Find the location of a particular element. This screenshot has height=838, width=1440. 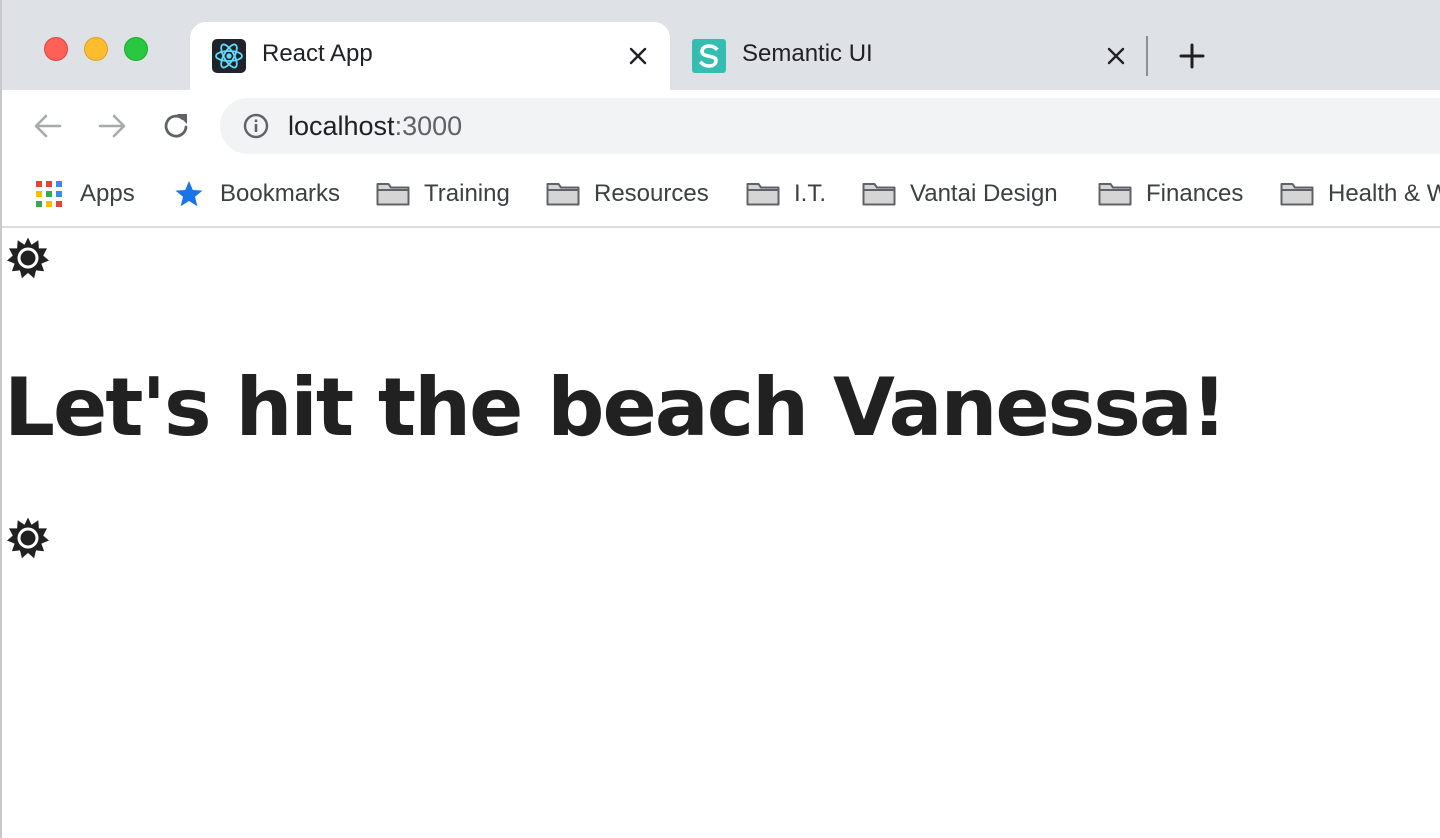

bookmark-folder-health: Health & W is located at coordinates (1360, 194).